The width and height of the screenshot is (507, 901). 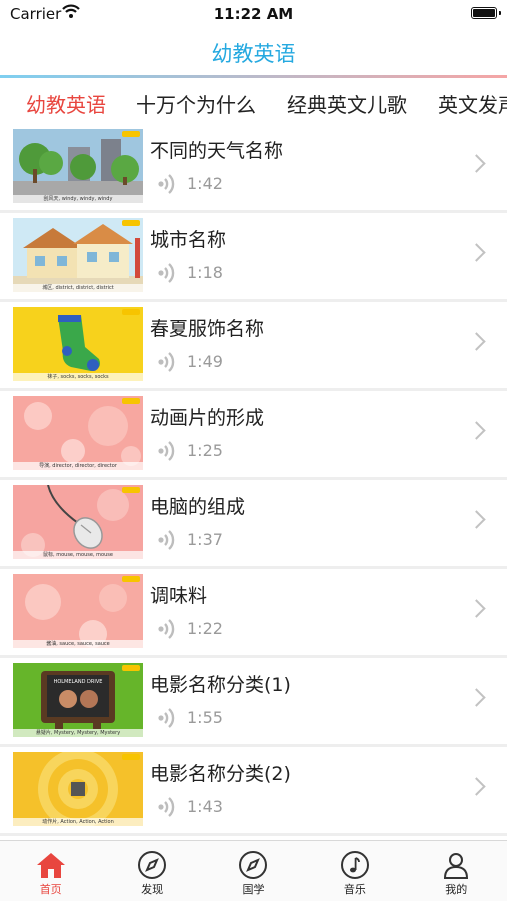 What do you see at coordinates (198, 507) in the screenshot?
I see `item-title: 电脑的组成` at bounding box center [198, 507].